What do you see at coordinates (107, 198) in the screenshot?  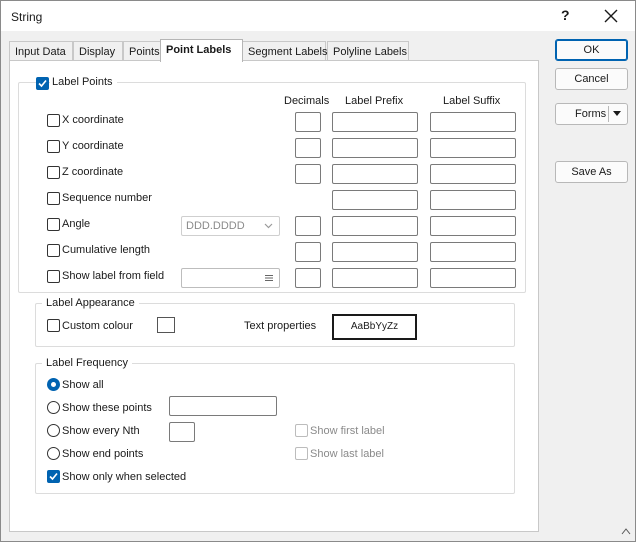 I see `sequence-number-label: Sequence number` at bounding box center [107, 198].